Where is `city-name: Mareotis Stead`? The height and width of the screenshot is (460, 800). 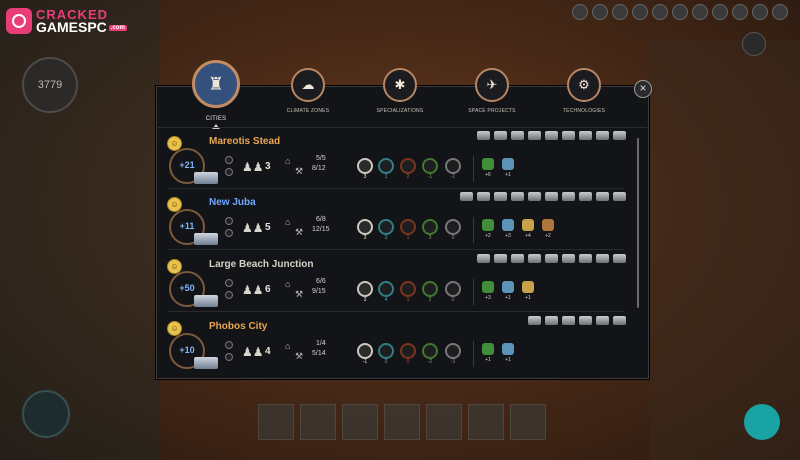 city-name: Mareotis Stead is located at coordinates (244, 141).